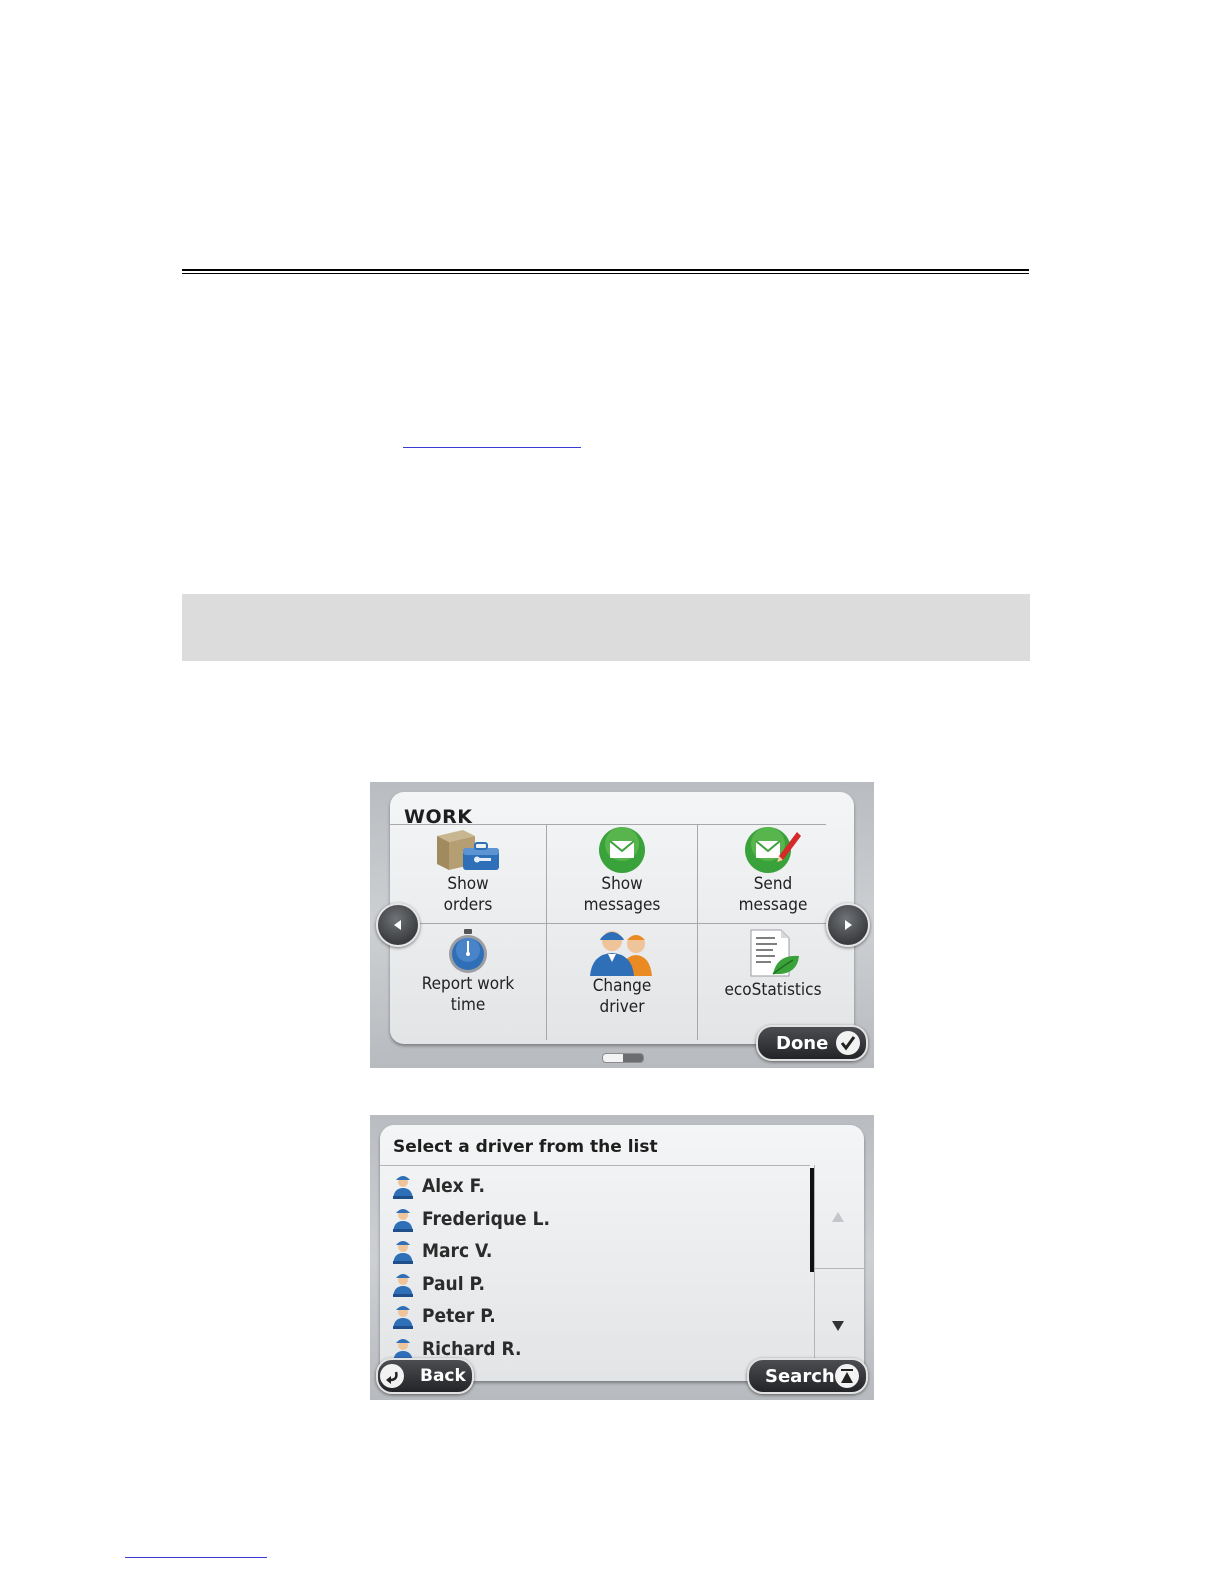  What do you see at coordinates (847, 1376) in the screenshot?
I see `keyboard-up-icon` at bounding box center [847, 1376].